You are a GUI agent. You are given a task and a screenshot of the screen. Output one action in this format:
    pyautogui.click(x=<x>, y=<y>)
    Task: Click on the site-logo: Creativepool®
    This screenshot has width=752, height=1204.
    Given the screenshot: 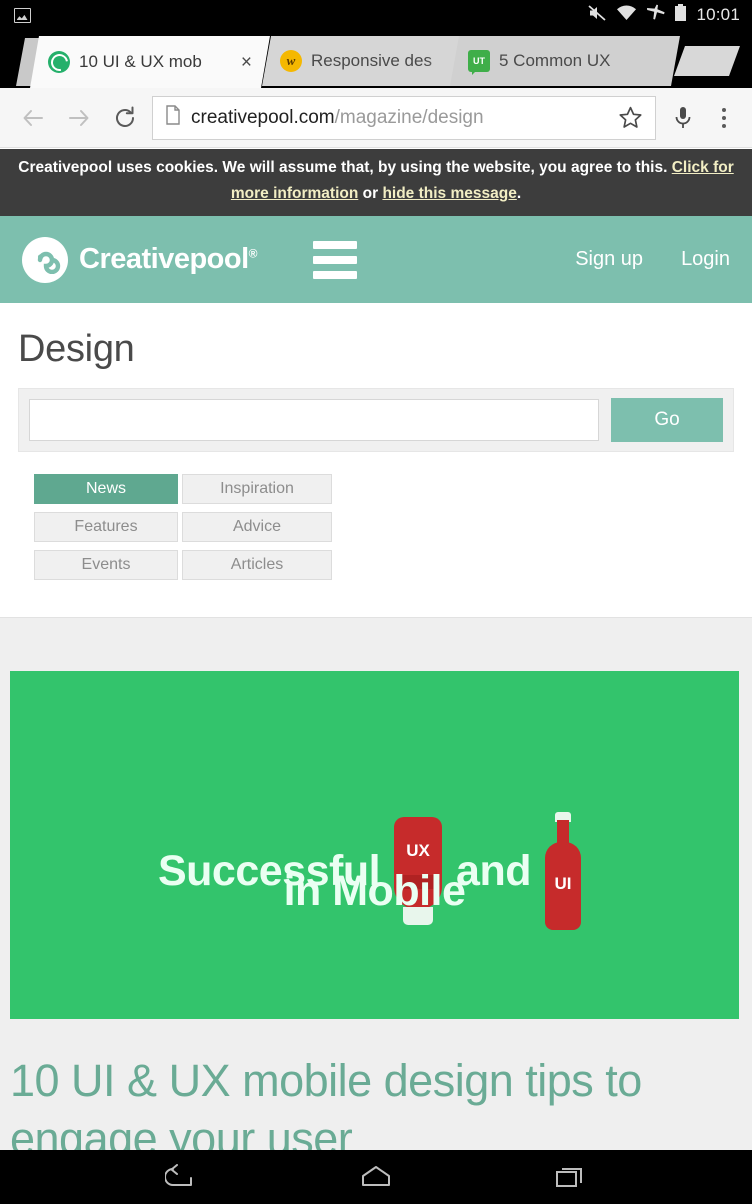 What is the action you would take?
    pyautogui.click(x=140, y=259)
    